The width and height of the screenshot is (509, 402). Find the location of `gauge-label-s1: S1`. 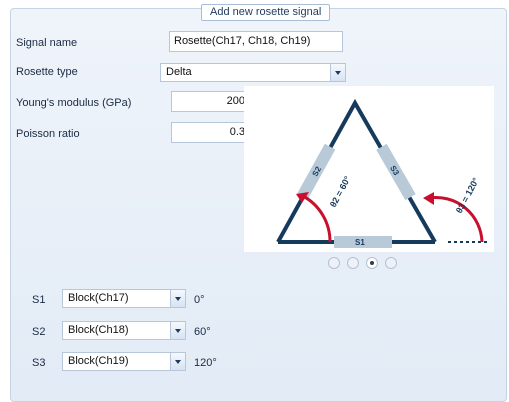

gauge-label-s1: S1 is located at coordinates (360, 242).